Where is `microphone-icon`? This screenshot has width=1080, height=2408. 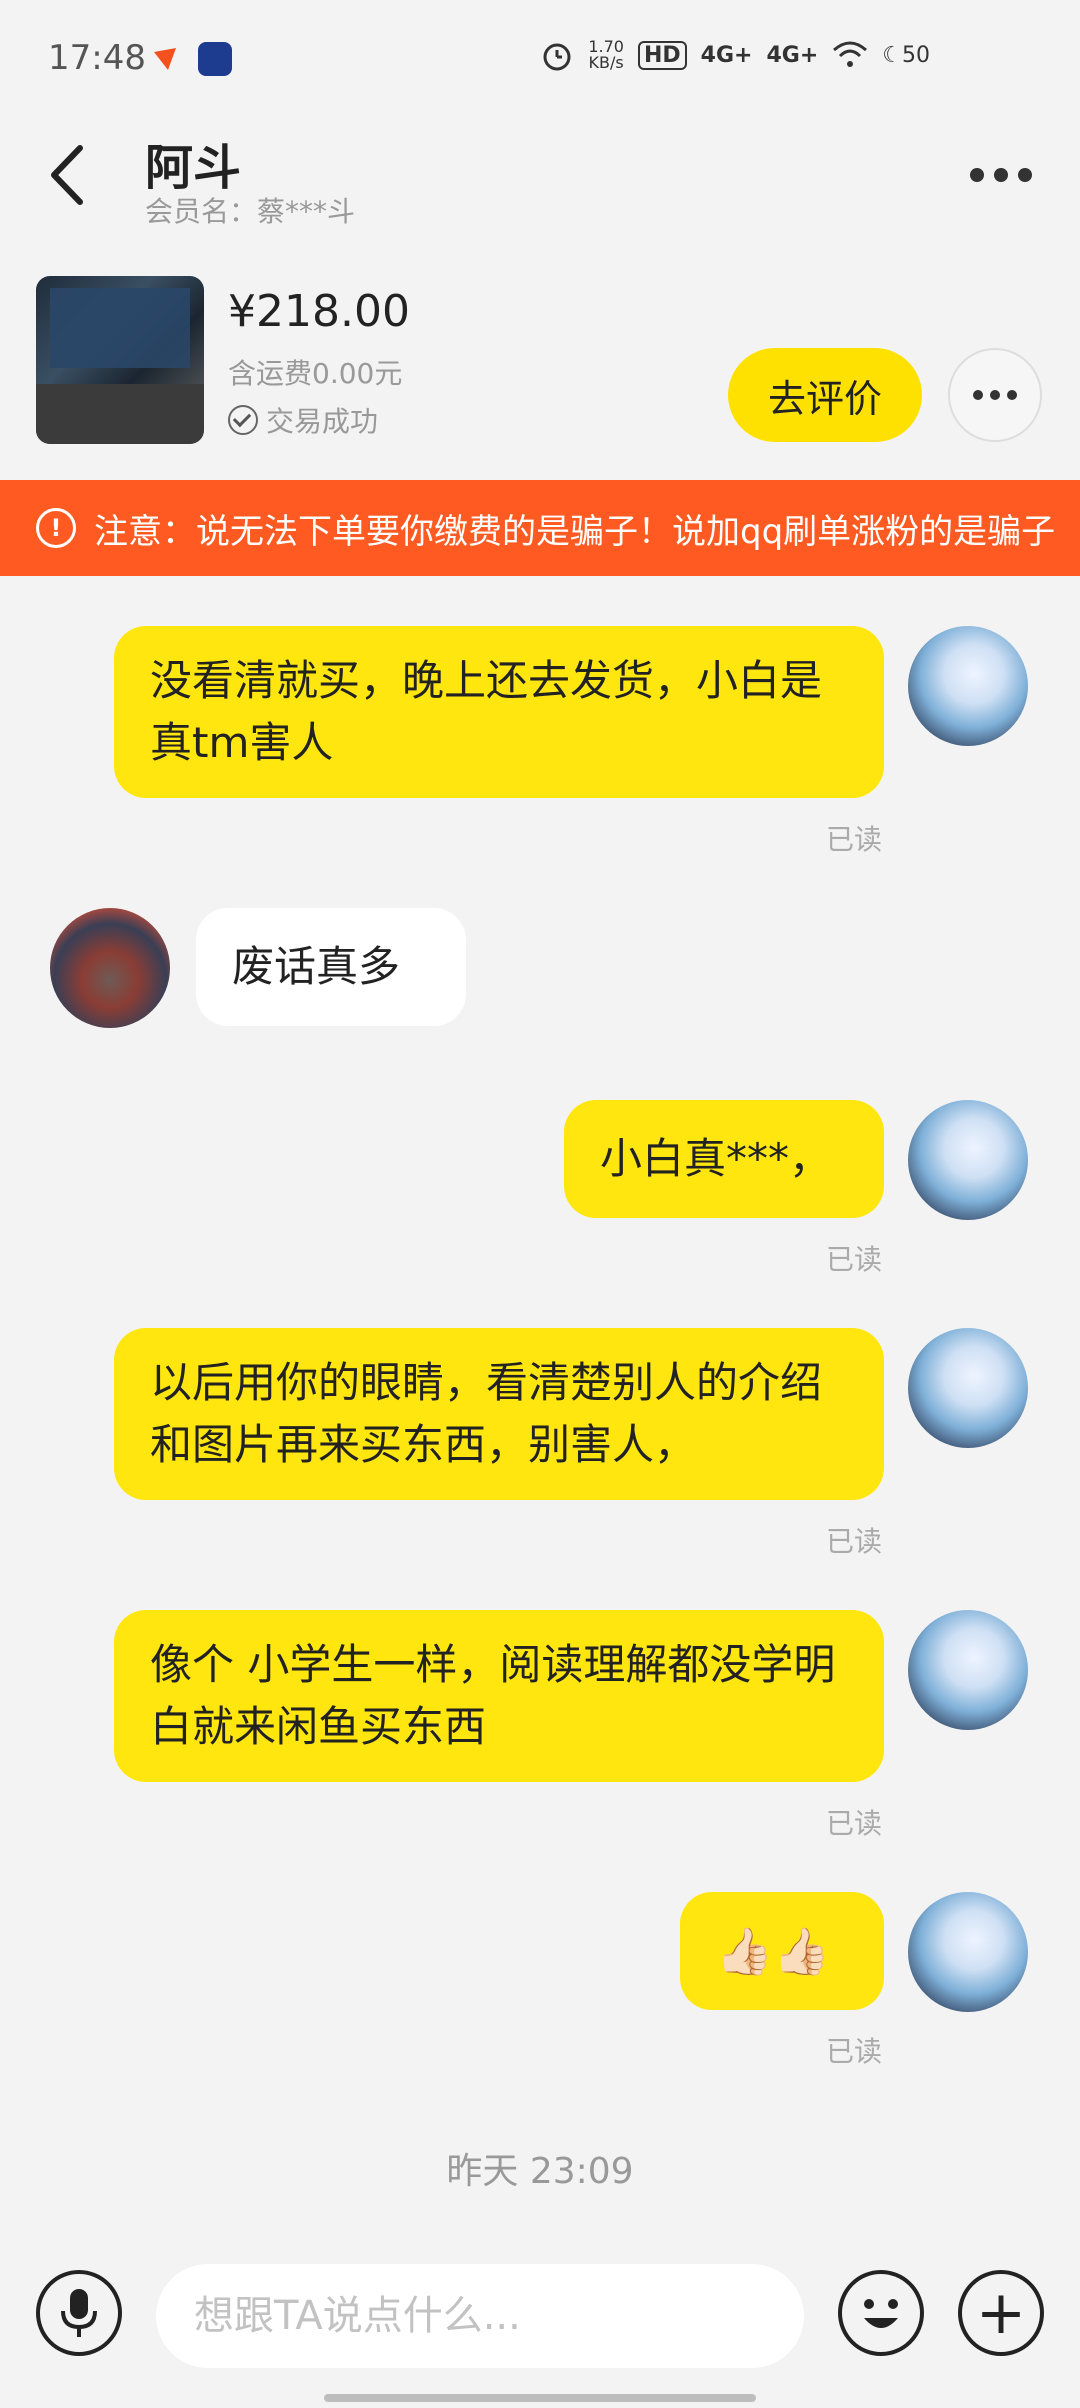 microphone-icon is located at coordinates (79, 2313).